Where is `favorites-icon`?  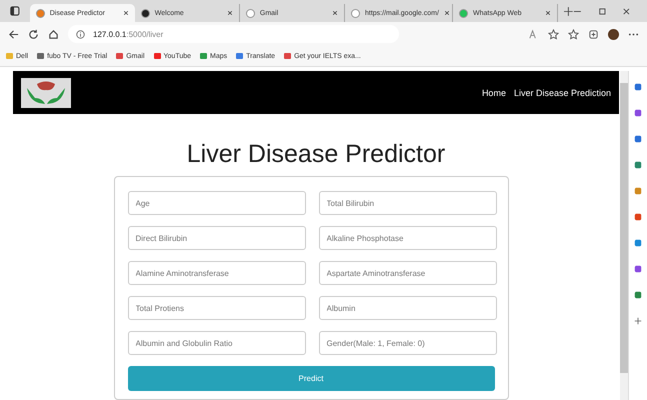
favorites-icon is located at coordinates (573, 34).